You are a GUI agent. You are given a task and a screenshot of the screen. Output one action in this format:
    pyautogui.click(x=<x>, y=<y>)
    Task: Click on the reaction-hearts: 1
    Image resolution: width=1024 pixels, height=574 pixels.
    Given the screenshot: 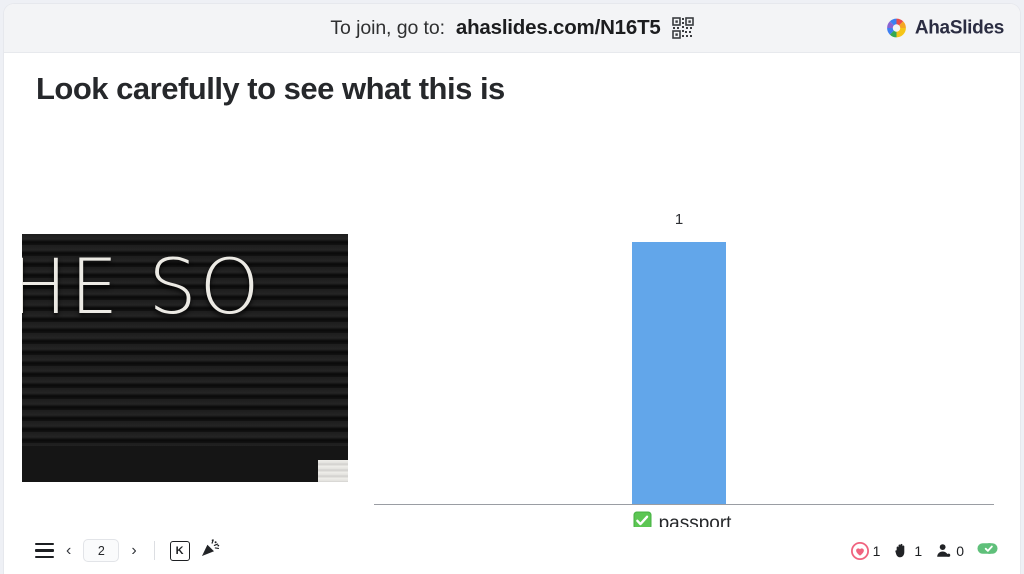 What is the action you would take?
    pyautogui.click(x=865, y=550)
    